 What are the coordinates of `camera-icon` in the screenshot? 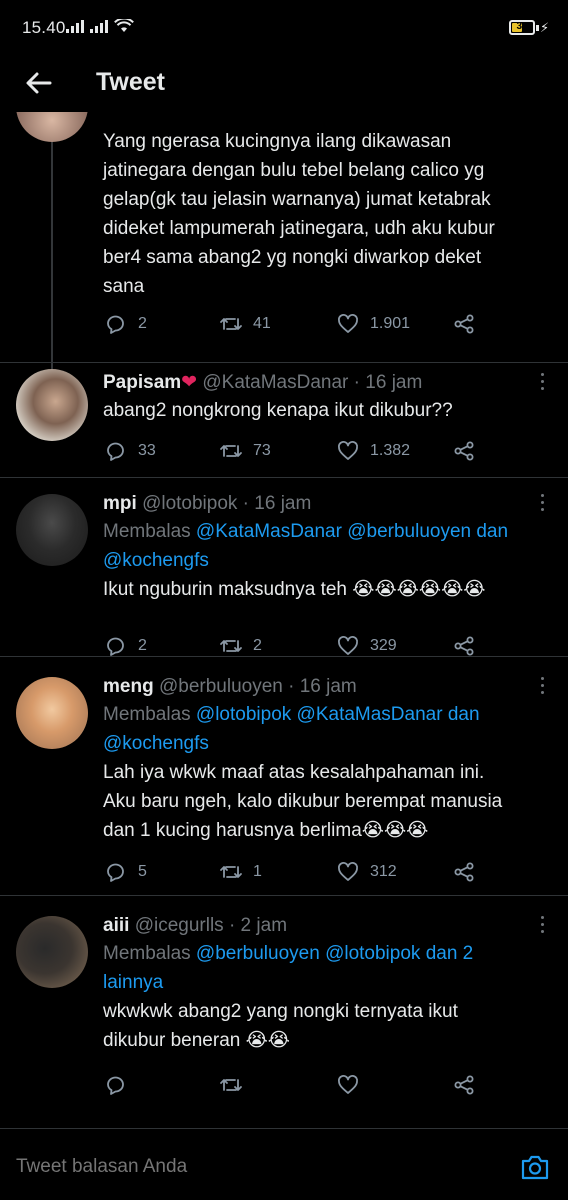 It's located at (535, 1167).